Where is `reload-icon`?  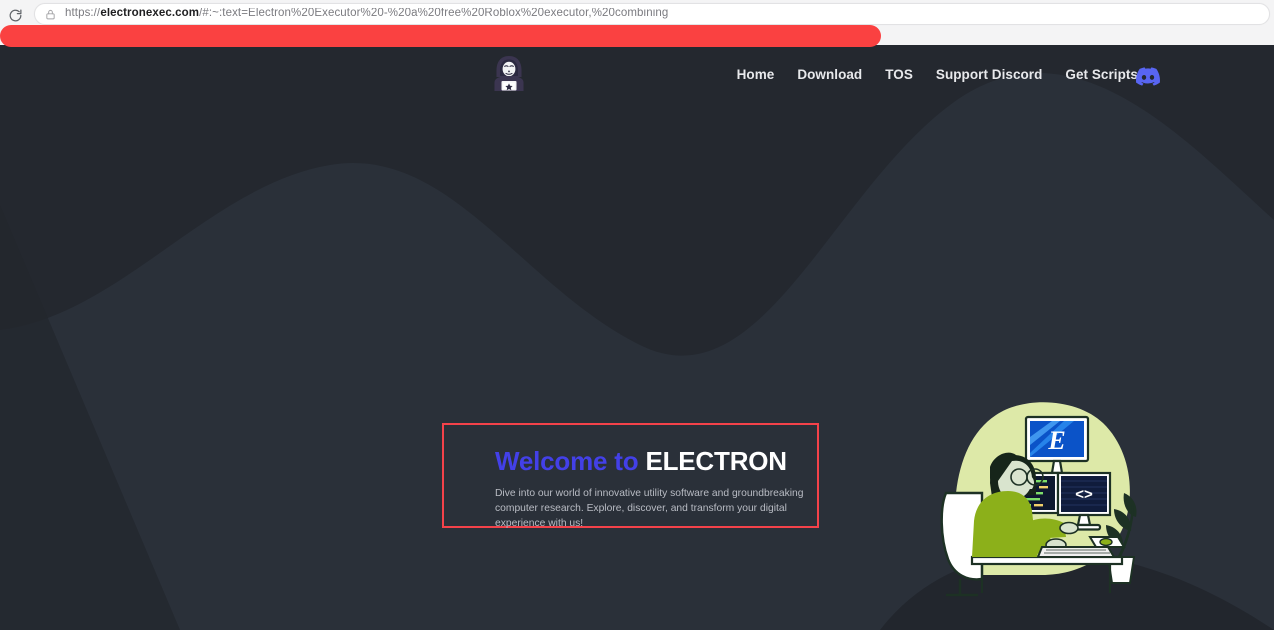
reload-icon is located at coordinates (15, 15).